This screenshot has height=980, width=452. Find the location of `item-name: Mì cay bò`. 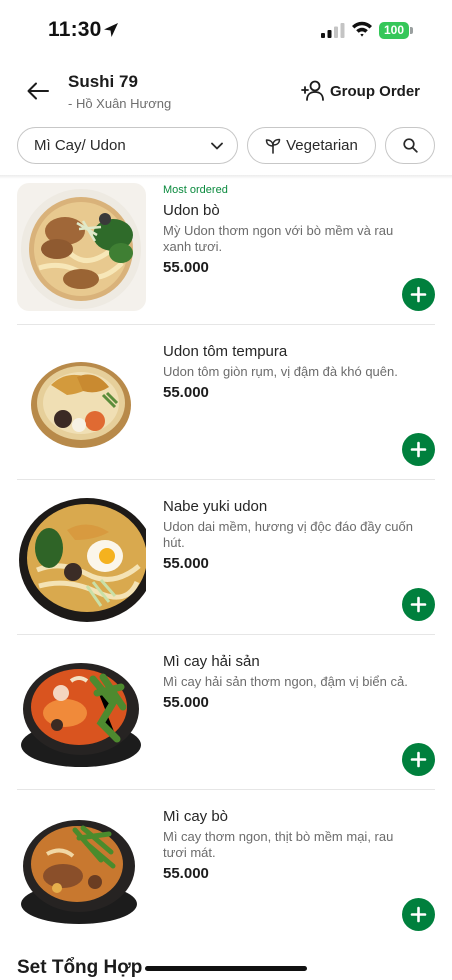

item-name: Mì cay bò is located at coordinates (196, 816).